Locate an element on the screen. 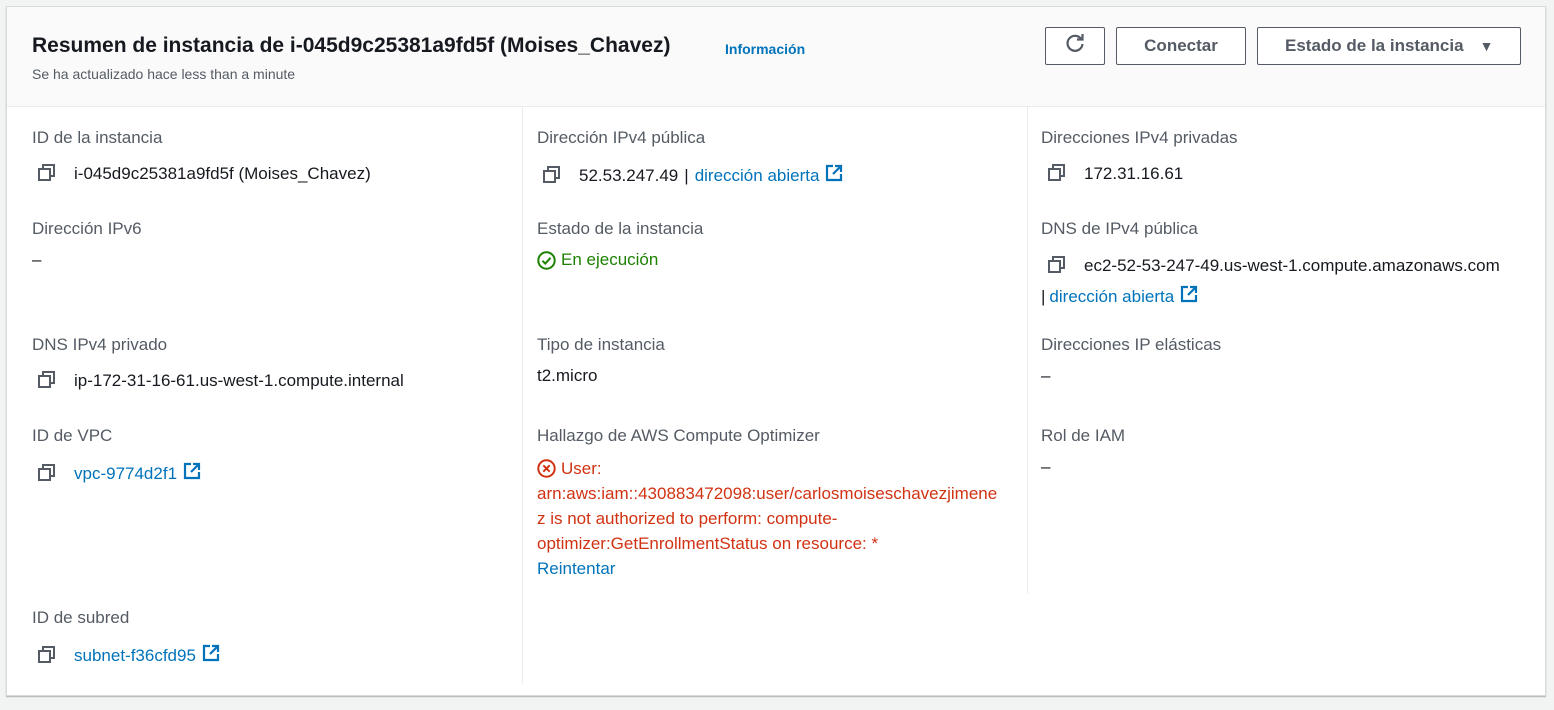  field-ipv6: Dirección IPv6 is located at coordinates (87, 229).